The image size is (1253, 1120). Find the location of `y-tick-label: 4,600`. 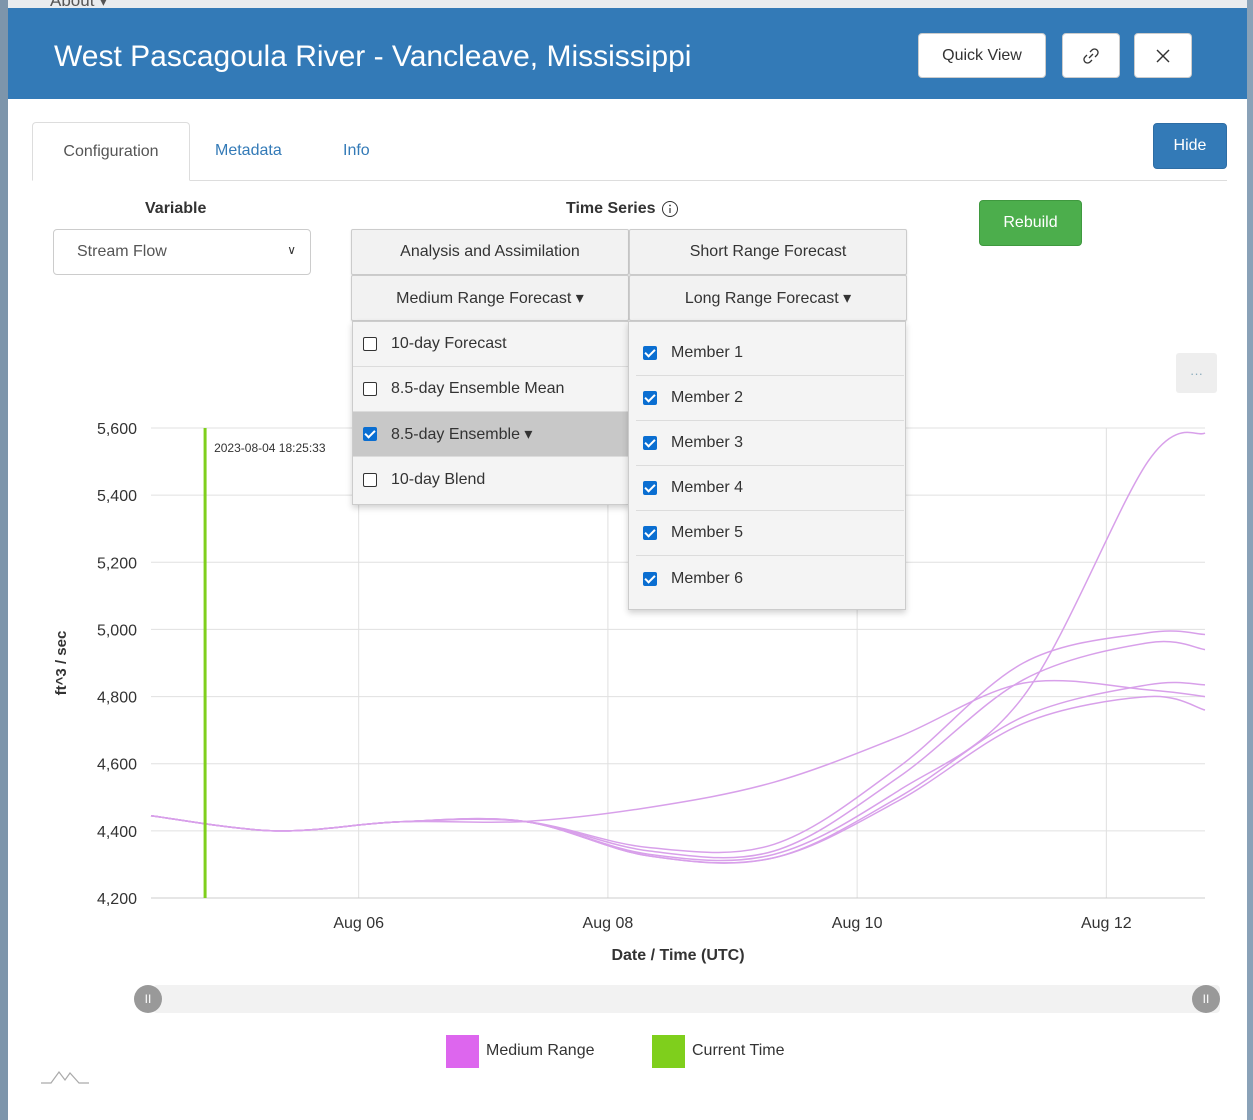

y-tick-label: 4,600 is located at coordinates (117, 765).